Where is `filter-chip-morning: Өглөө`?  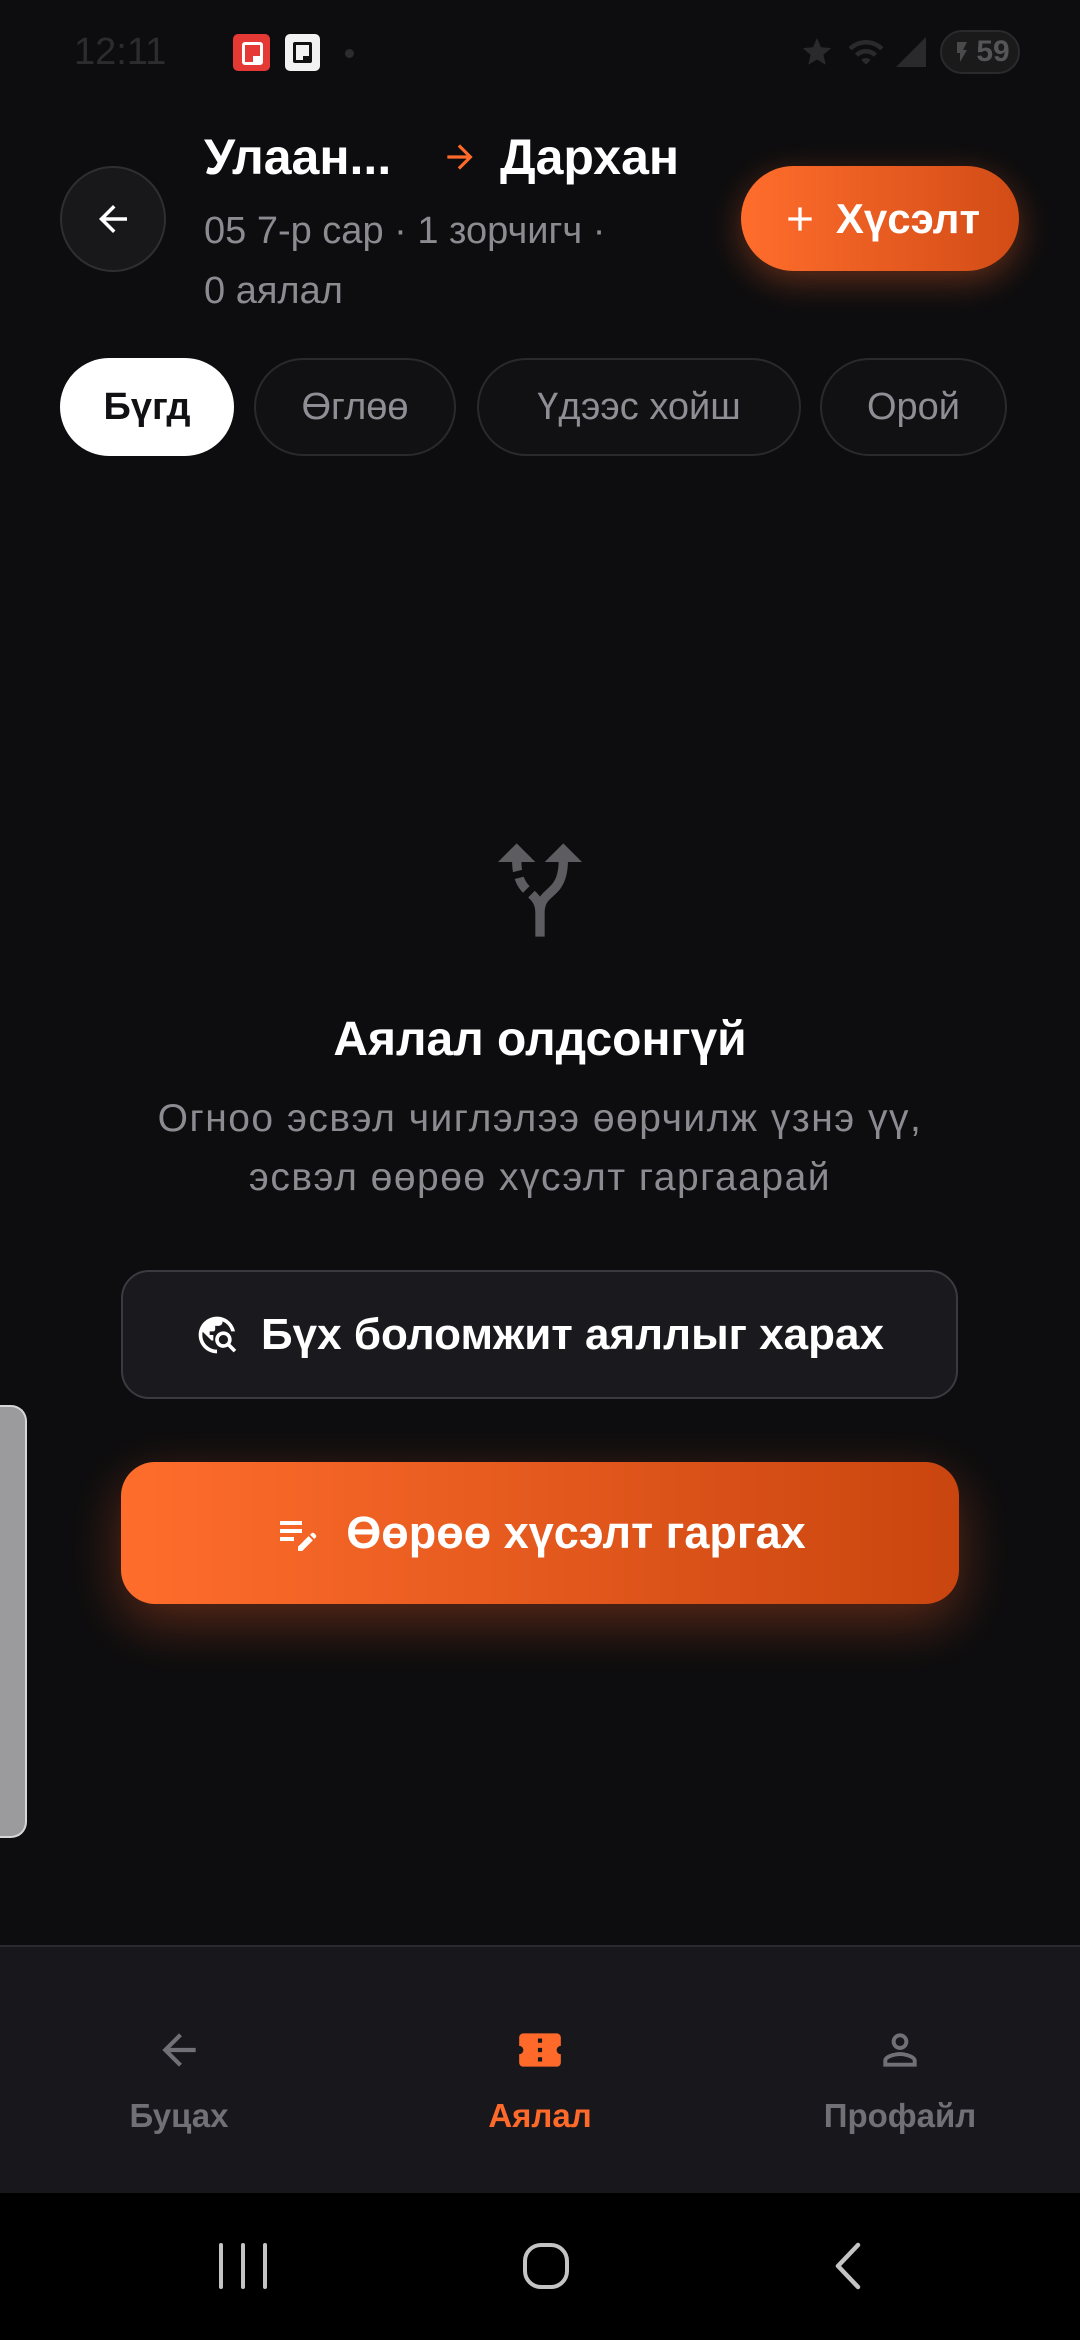 filter-chip-morning: Өглөө is located at coordinates (355, 407).